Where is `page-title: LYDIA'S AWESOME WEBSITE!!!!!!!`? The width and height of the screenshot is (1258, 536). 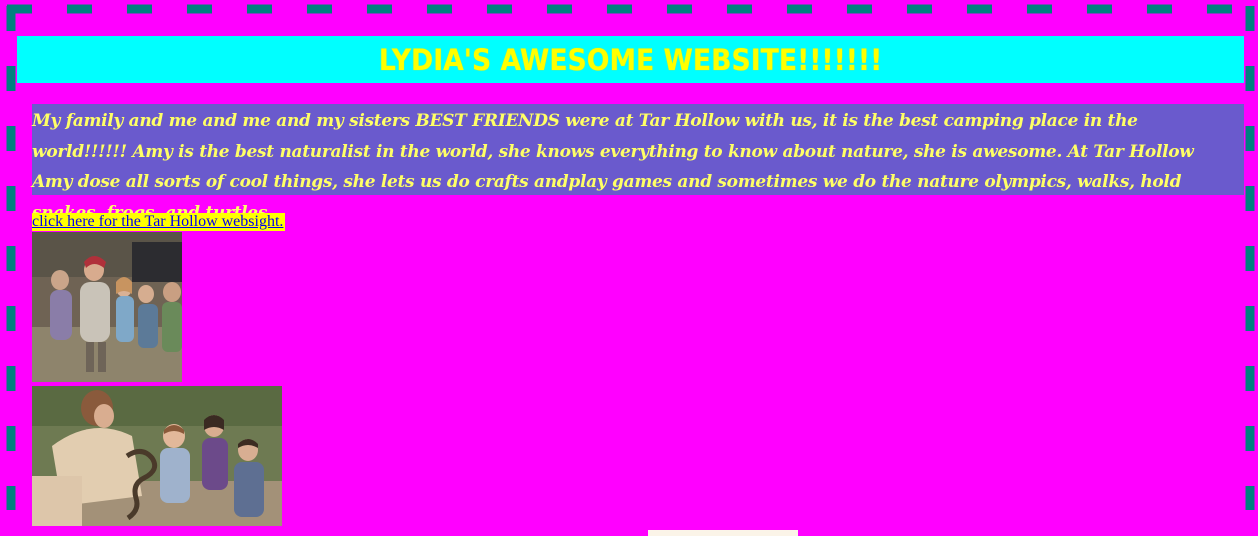 page-title: LYDIA'S AWESOME WEBSITE!!!!!!! is located at coordinates (630, 59).